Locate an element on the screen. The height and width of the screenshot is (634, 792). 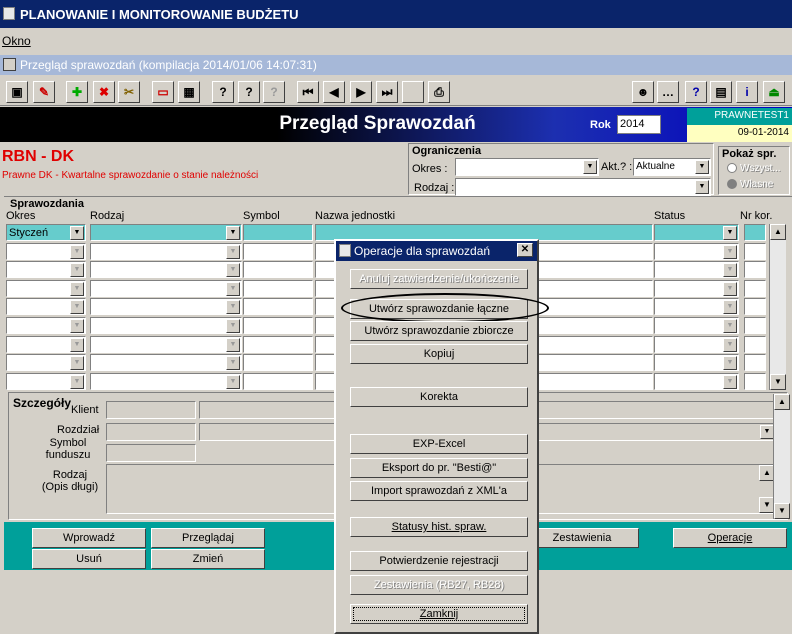
import-xml-button: Import sprawozdań z XML'a is located at coordinates (439, 491).